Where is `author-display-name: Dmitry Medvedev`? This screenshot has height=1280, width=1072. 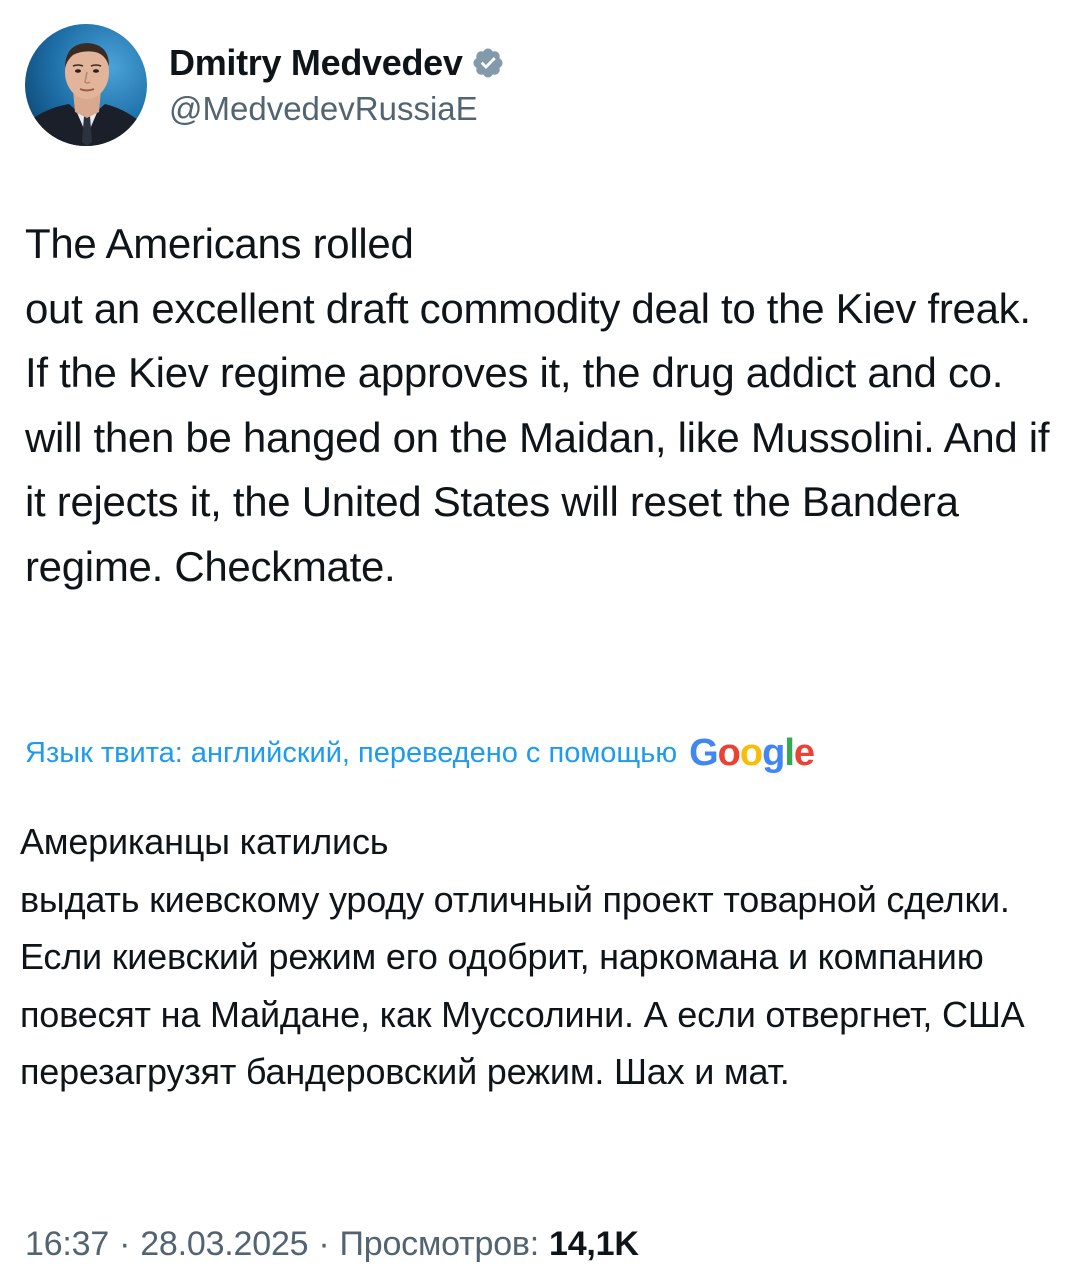
author-display-name: Dmitry Medvedev is located at coordinates (316, 63).